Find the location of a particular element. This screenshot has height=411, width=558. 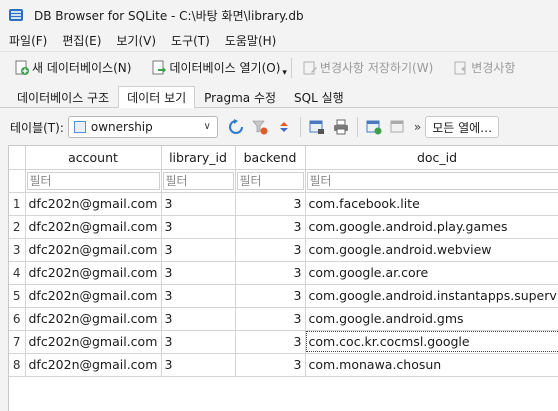

column-header-backend: backend is located at coordinates (270, 158).